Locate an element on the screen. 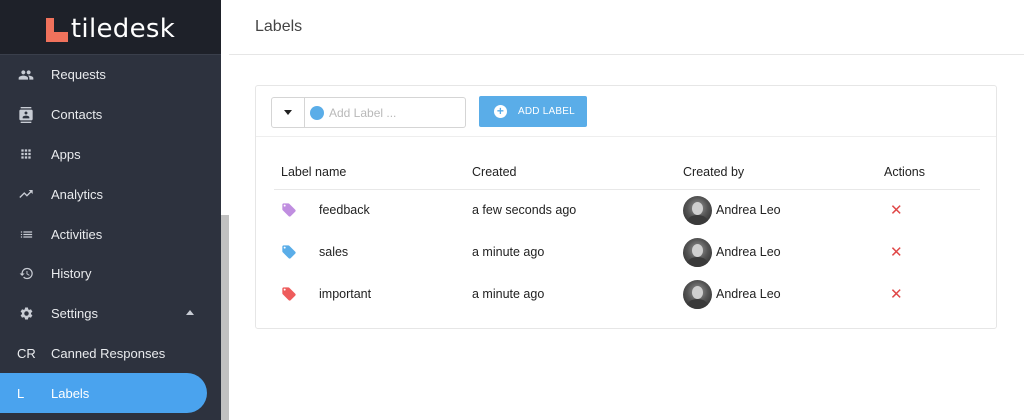 The height and width of the screenshot is (420, 1024). label-name: sales is located at coordinates (334, 252).